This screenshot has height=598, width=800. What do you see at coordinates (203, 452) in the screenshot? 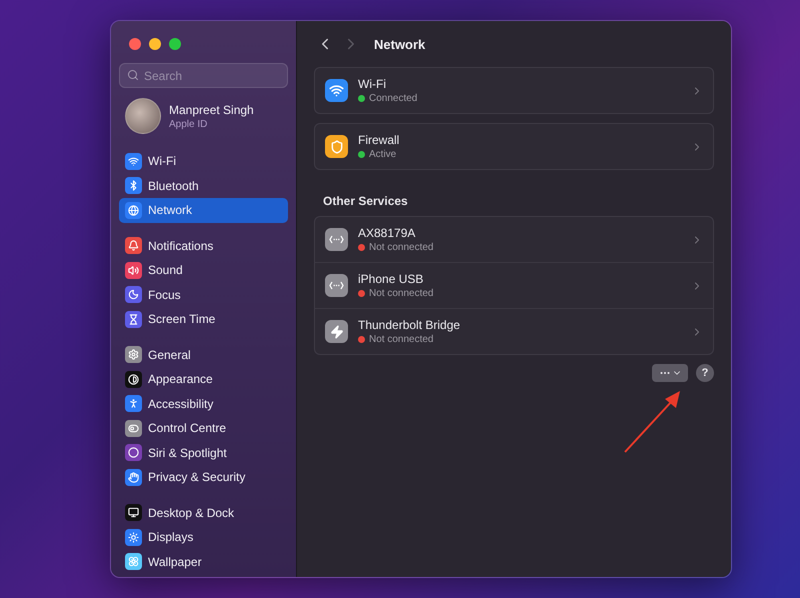
I see `sidebar-item: Siri & Spotlight` at bounding box center [203, 452].